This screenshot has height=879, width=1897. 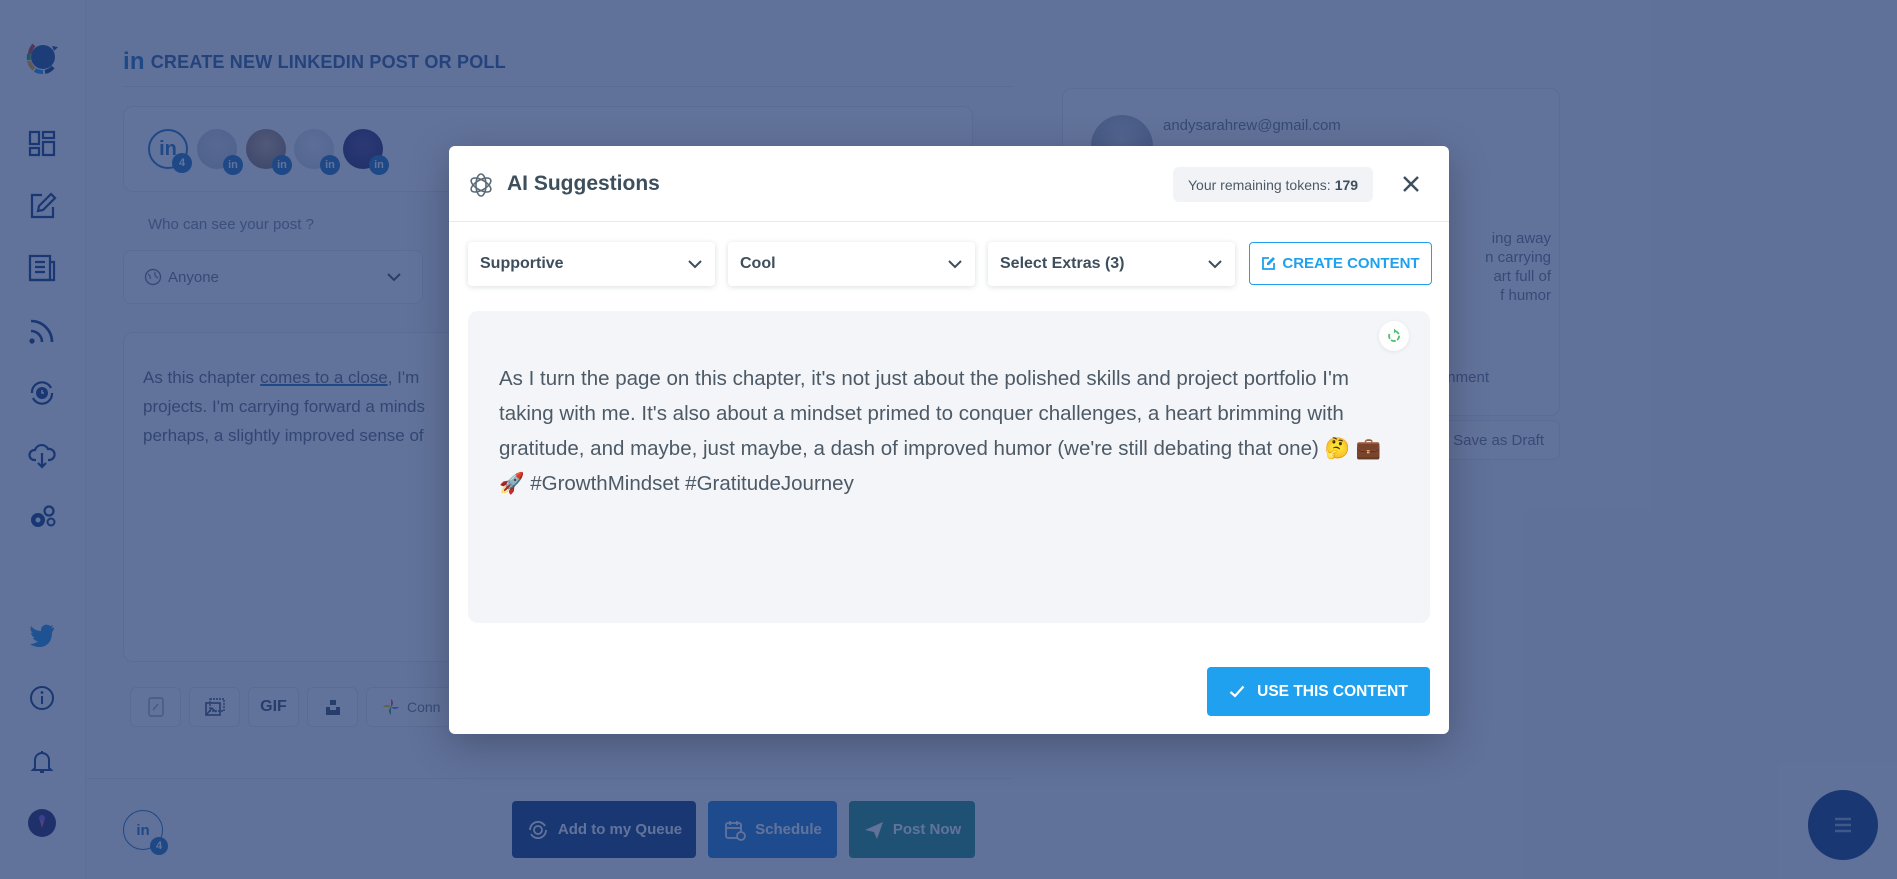 What do you see at coordinates (851, 264) in the screenshot?
I see `style-select: Cool` at bounding box center [851, 264].